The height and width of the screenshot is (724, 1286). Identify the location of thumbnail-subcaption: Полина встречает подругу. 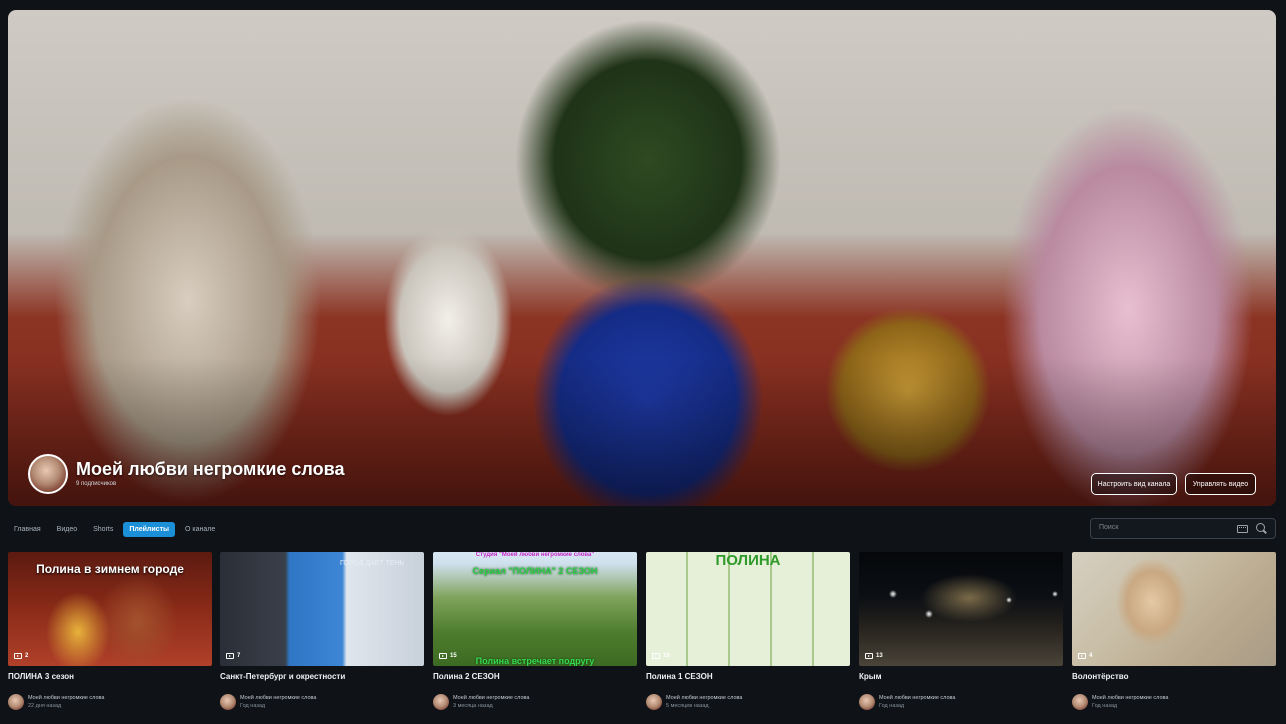
(535, 661).